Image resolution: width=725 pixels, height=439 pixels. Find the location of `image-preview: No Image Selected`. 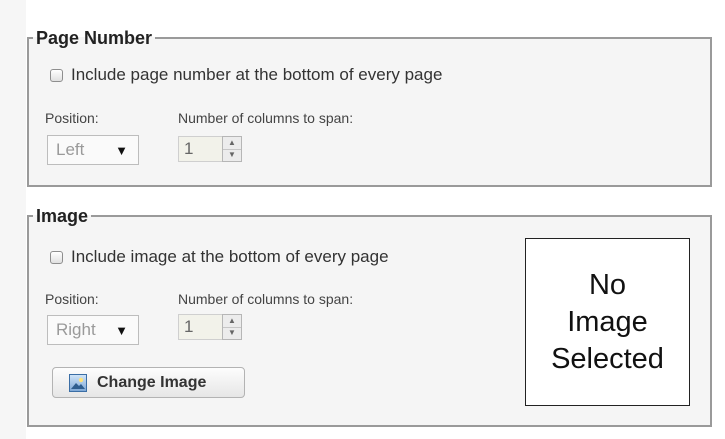

image-preview: No Image Selected is located at coordinates (607, 322).